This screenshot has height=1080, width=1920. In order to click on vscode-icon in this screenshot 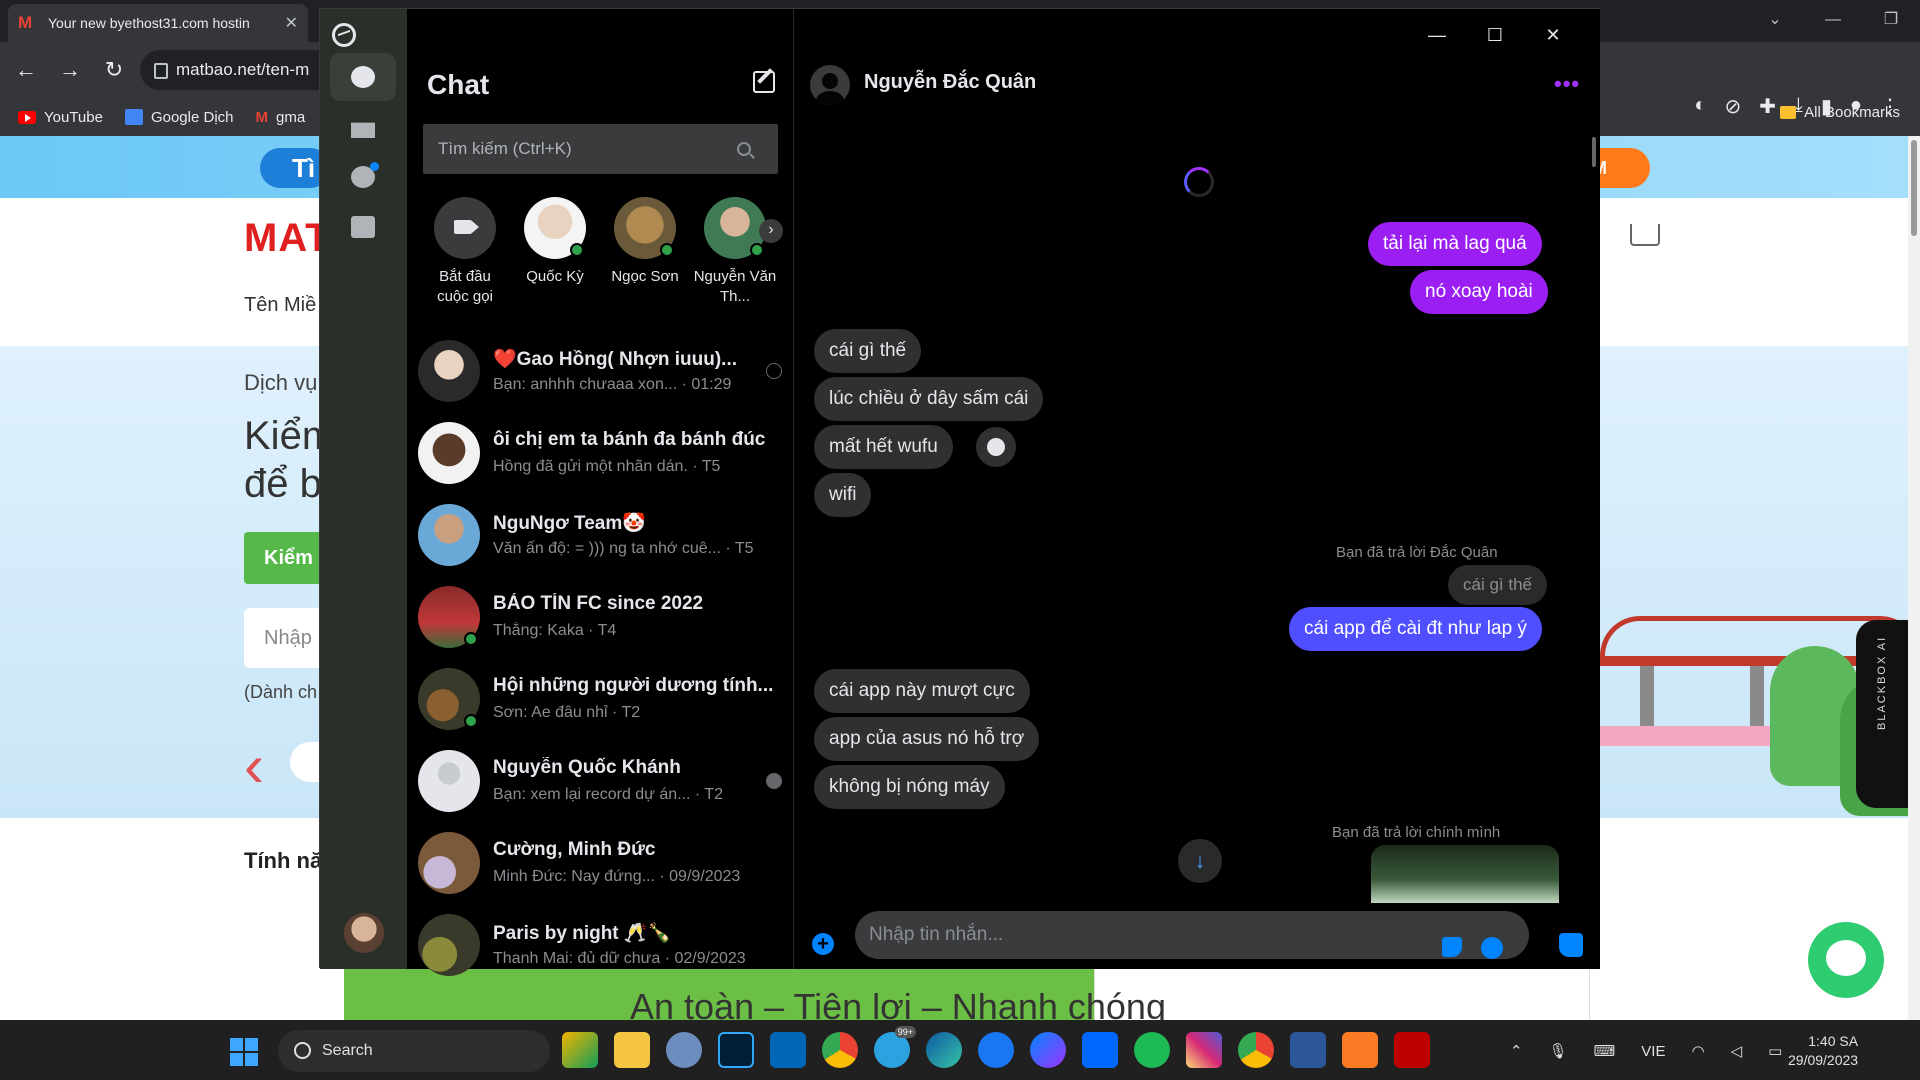, I will do `click(788, 1050)`.